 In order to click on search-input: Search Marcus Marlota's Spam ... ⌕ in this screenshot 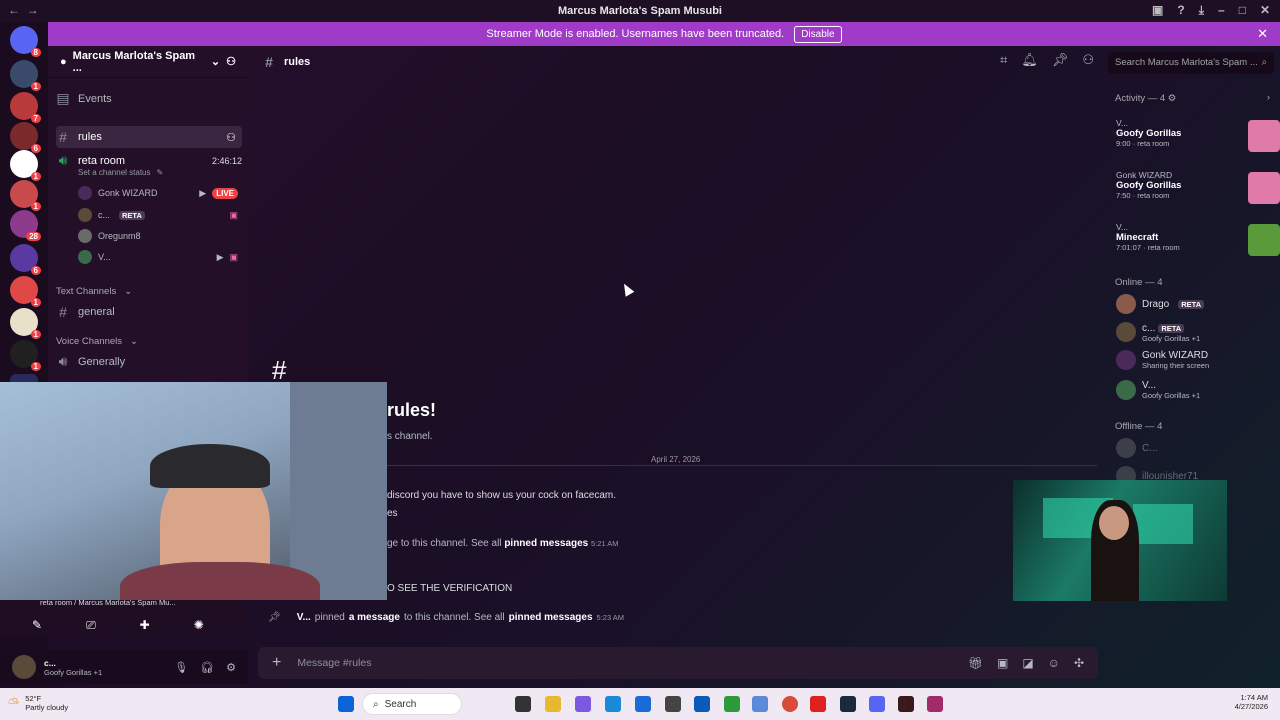, I will do `click(1191, 63)`.